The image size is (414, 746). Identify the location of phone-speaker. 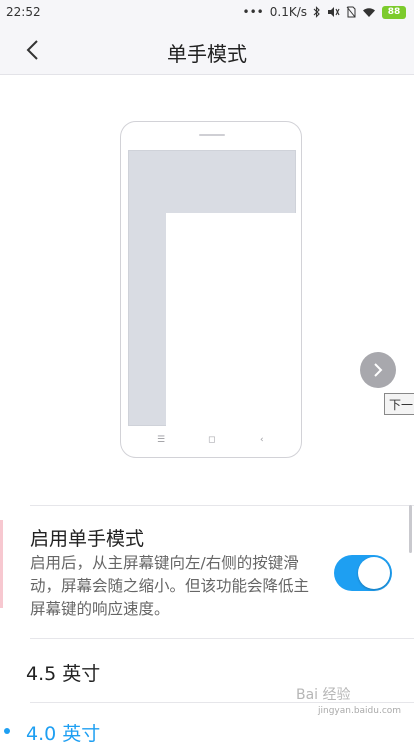
(212, 135).